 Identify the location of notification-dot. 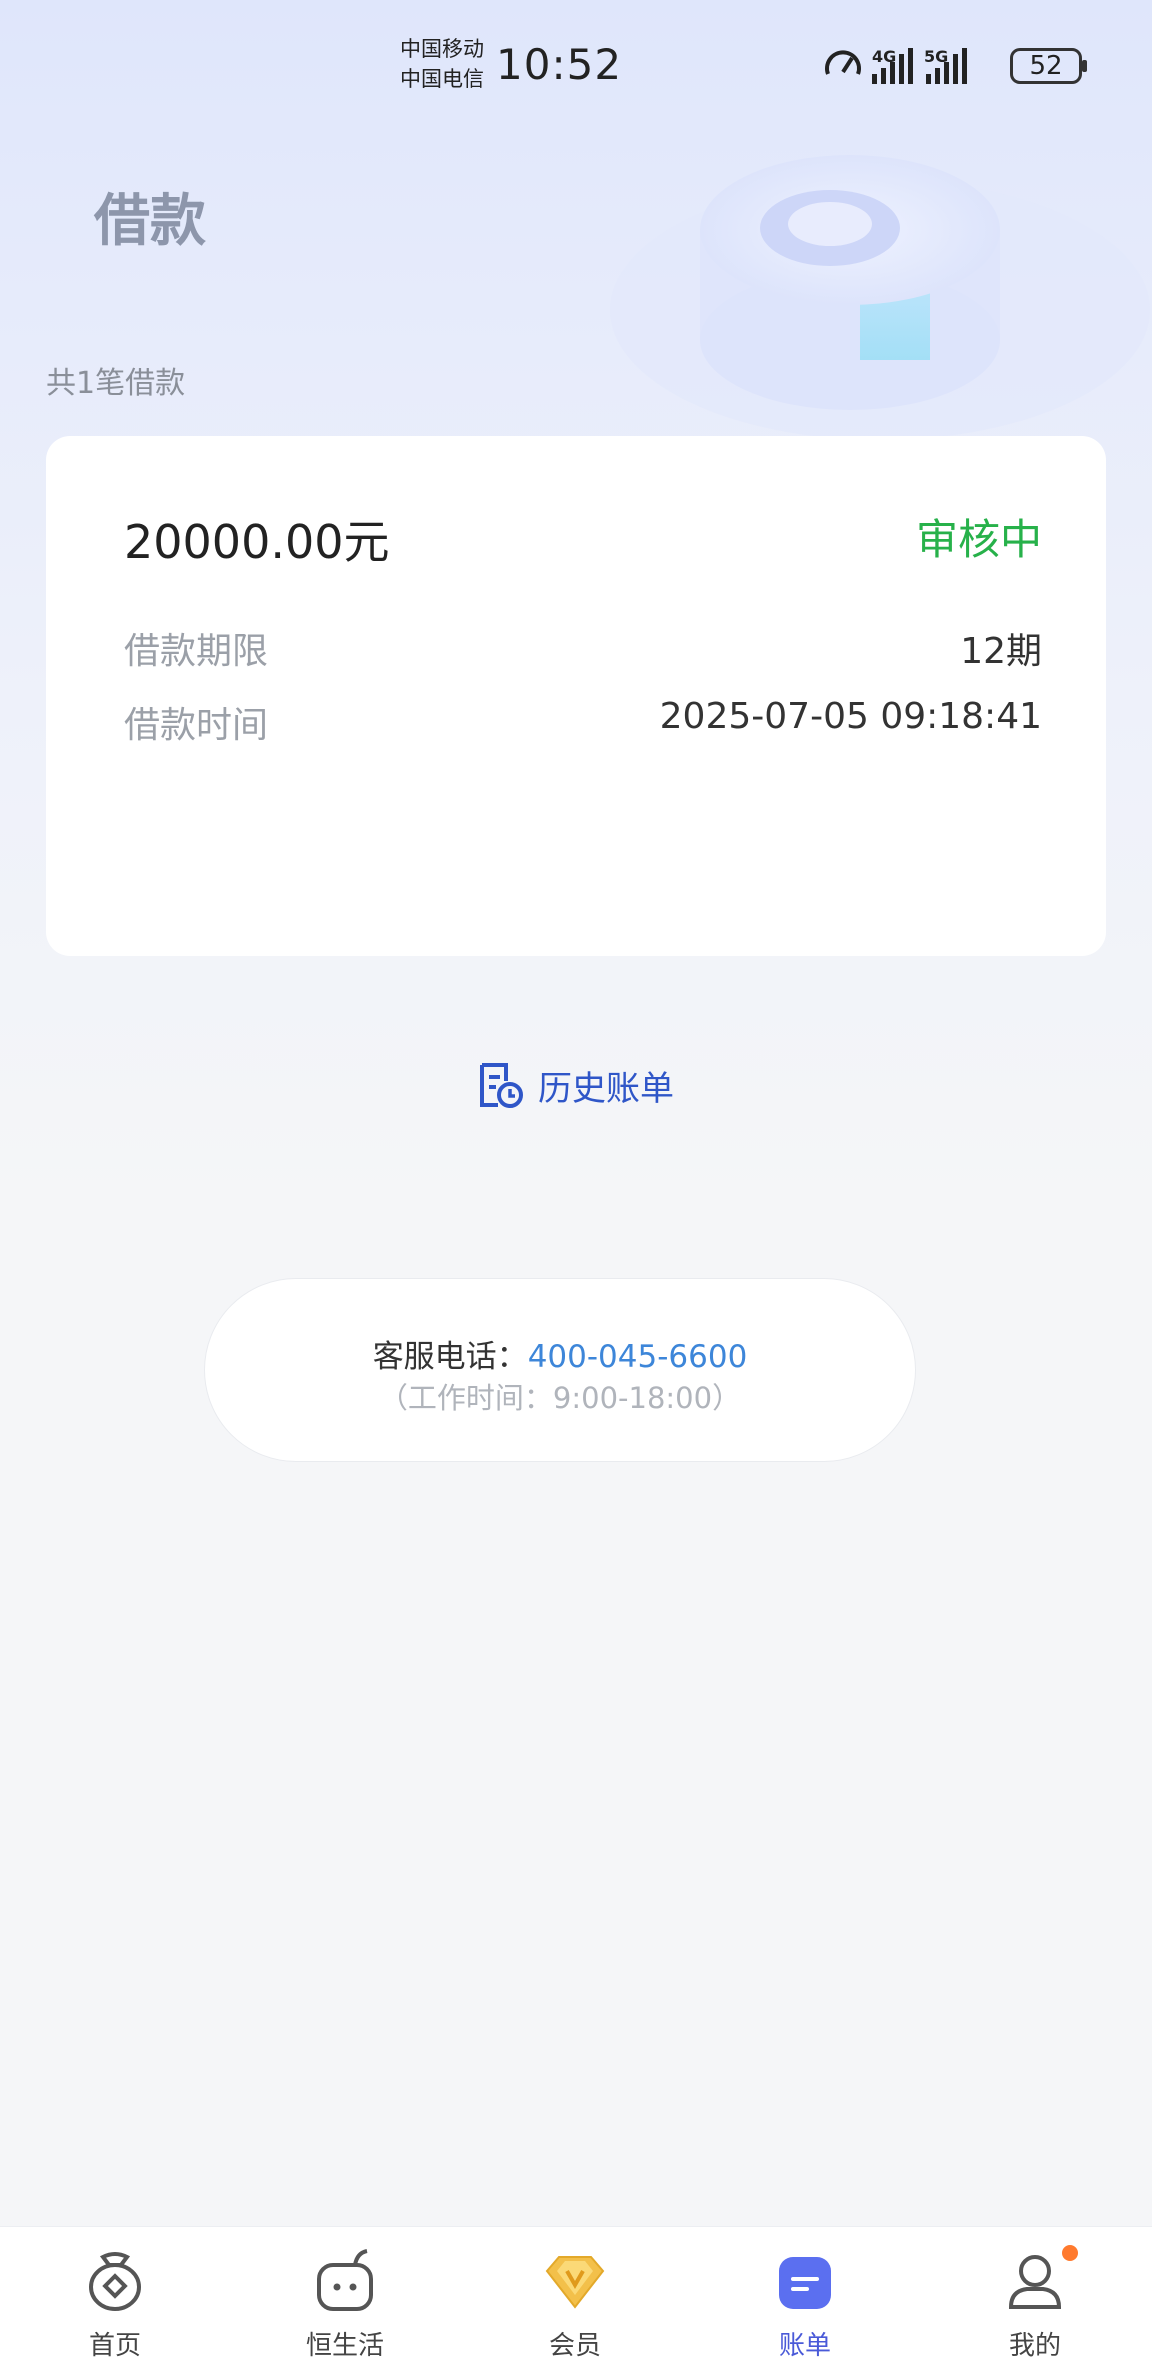
(1070, 2253).